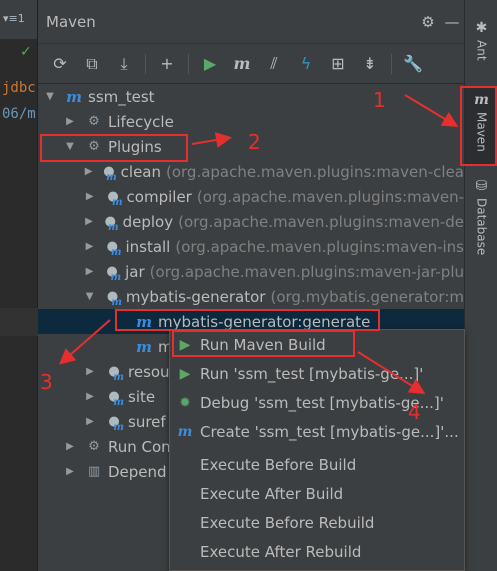  Describe the element at coordinates (124, 64) in the screenshot. I see `download-icon: ⤓` at that location.